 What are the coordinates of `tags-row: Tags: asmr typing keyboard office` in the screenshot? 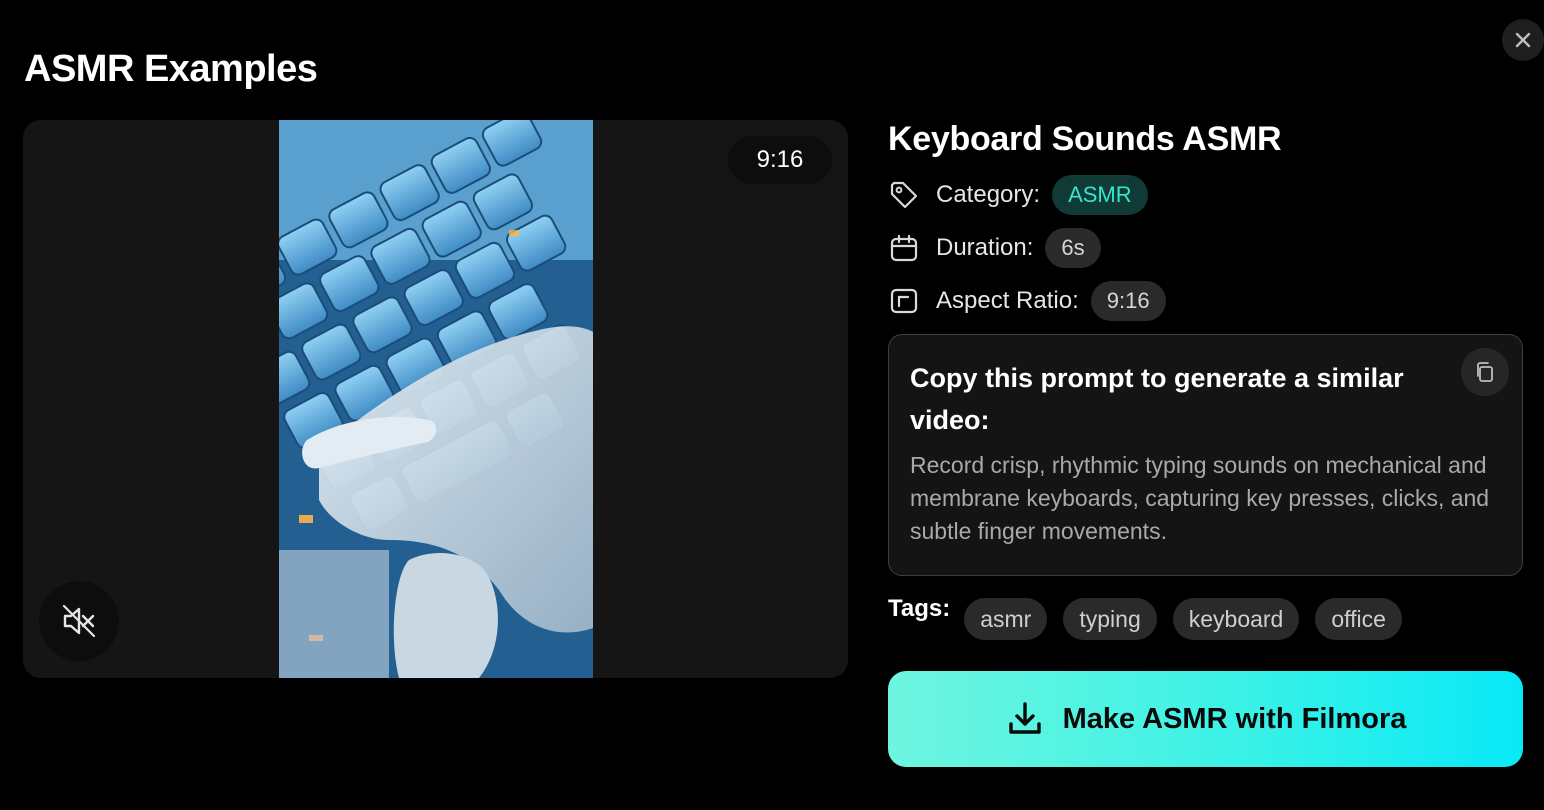 It's located at (1153, 617).